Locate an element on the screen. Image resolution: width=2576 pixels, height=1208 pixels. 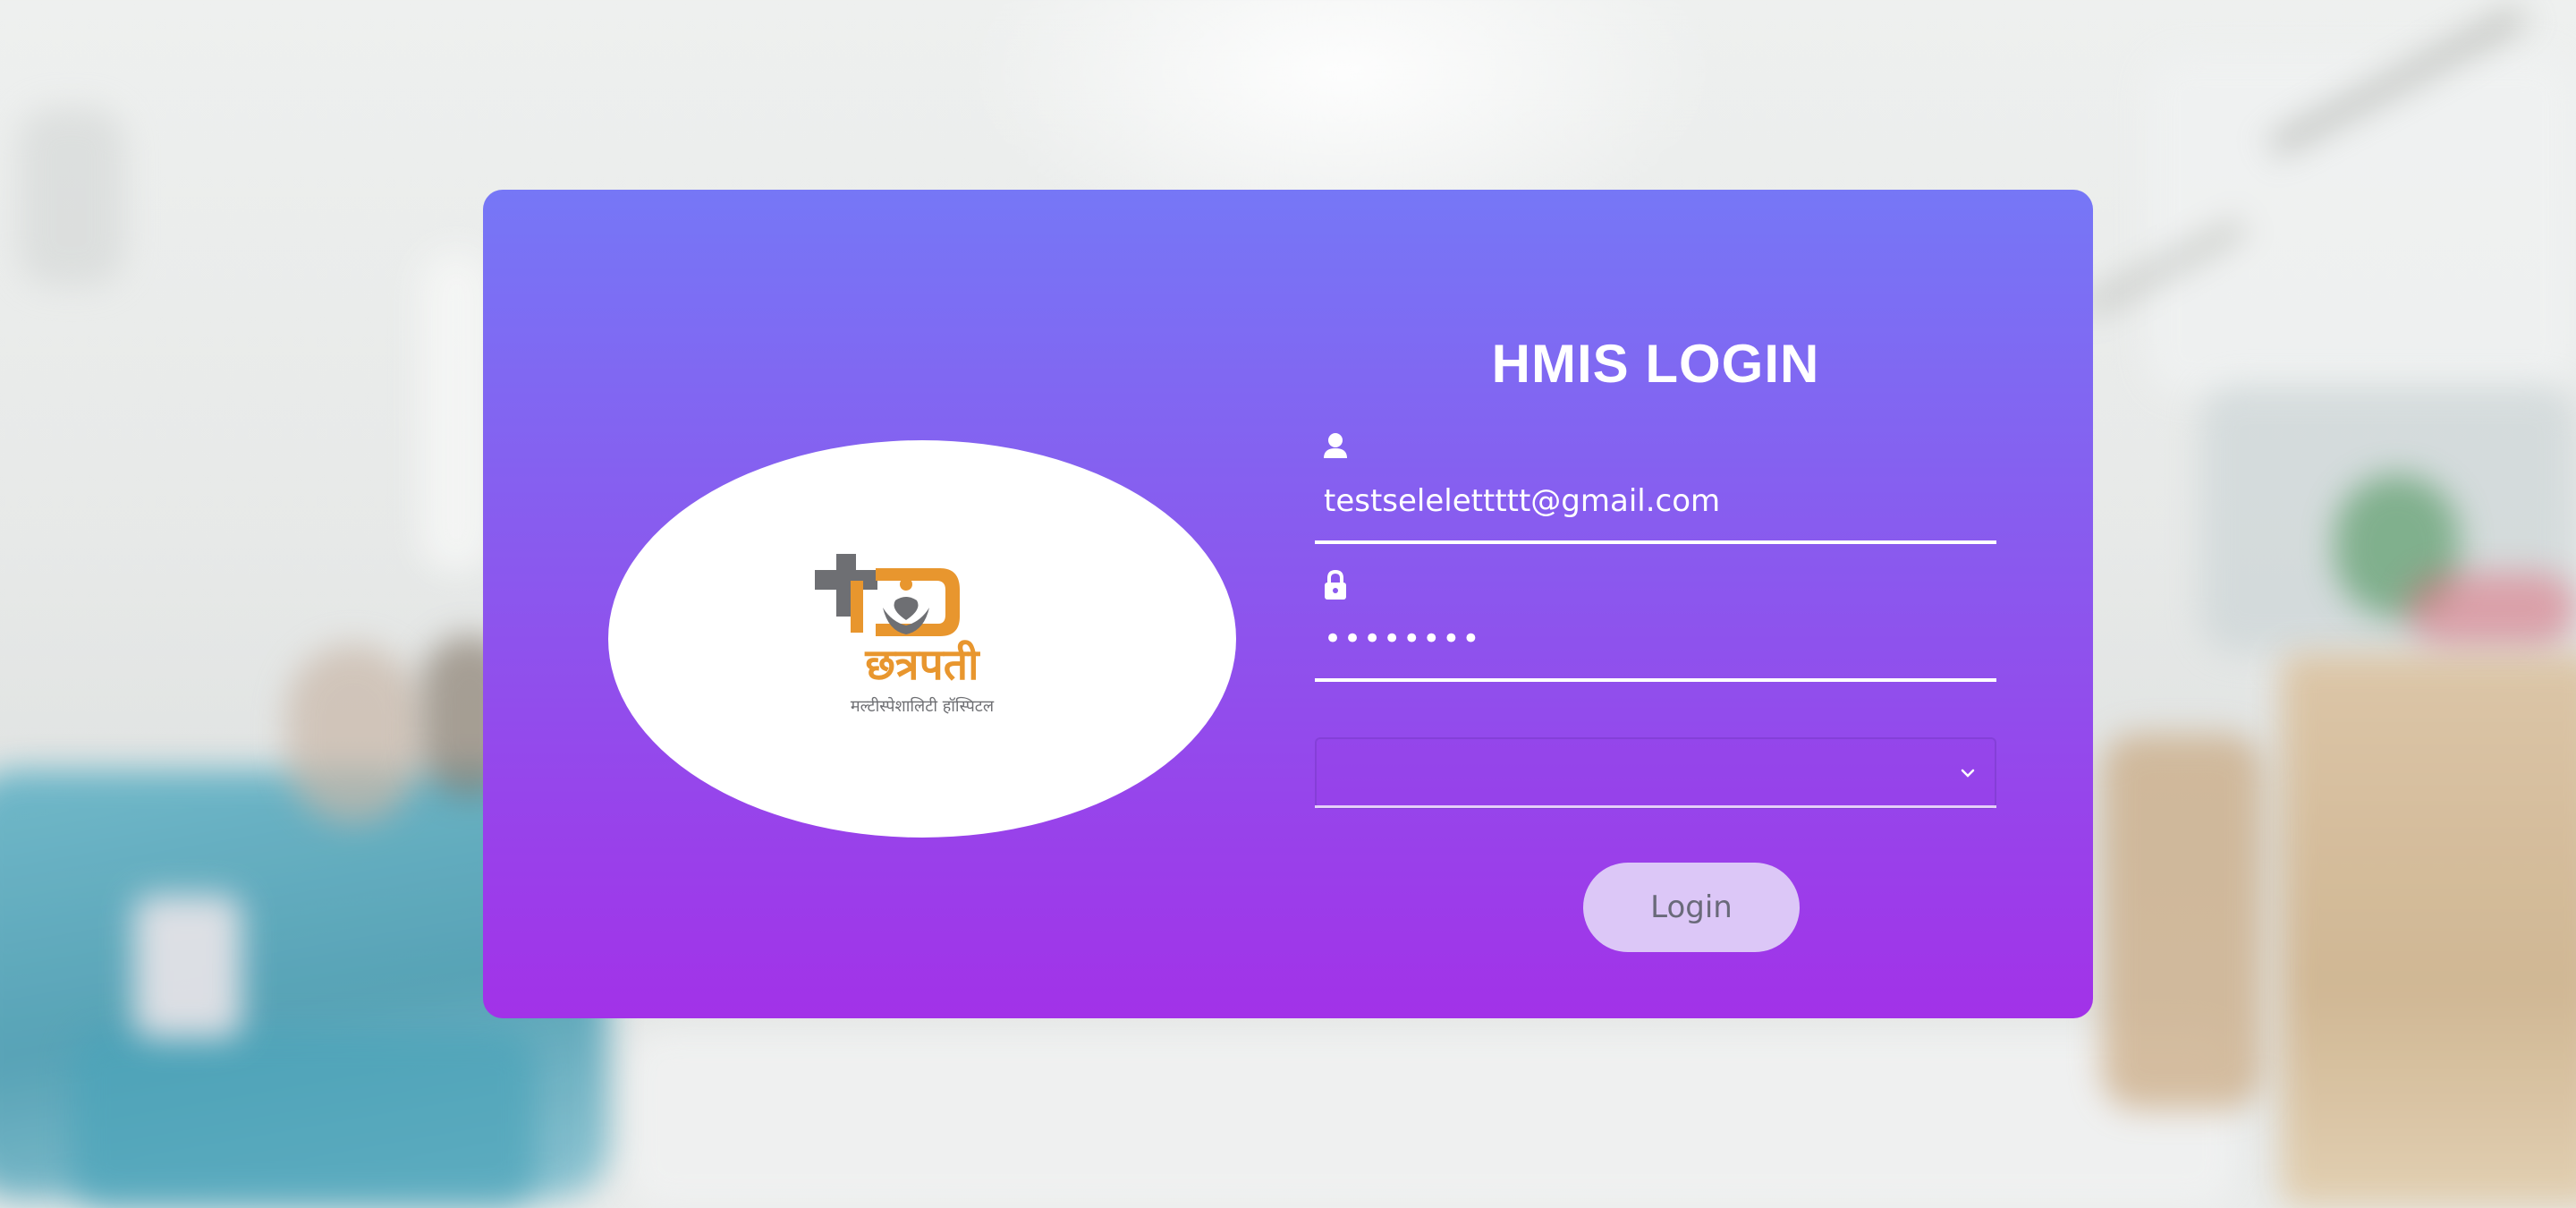
chevron-down-icon is located at coordinates (1968, 773).